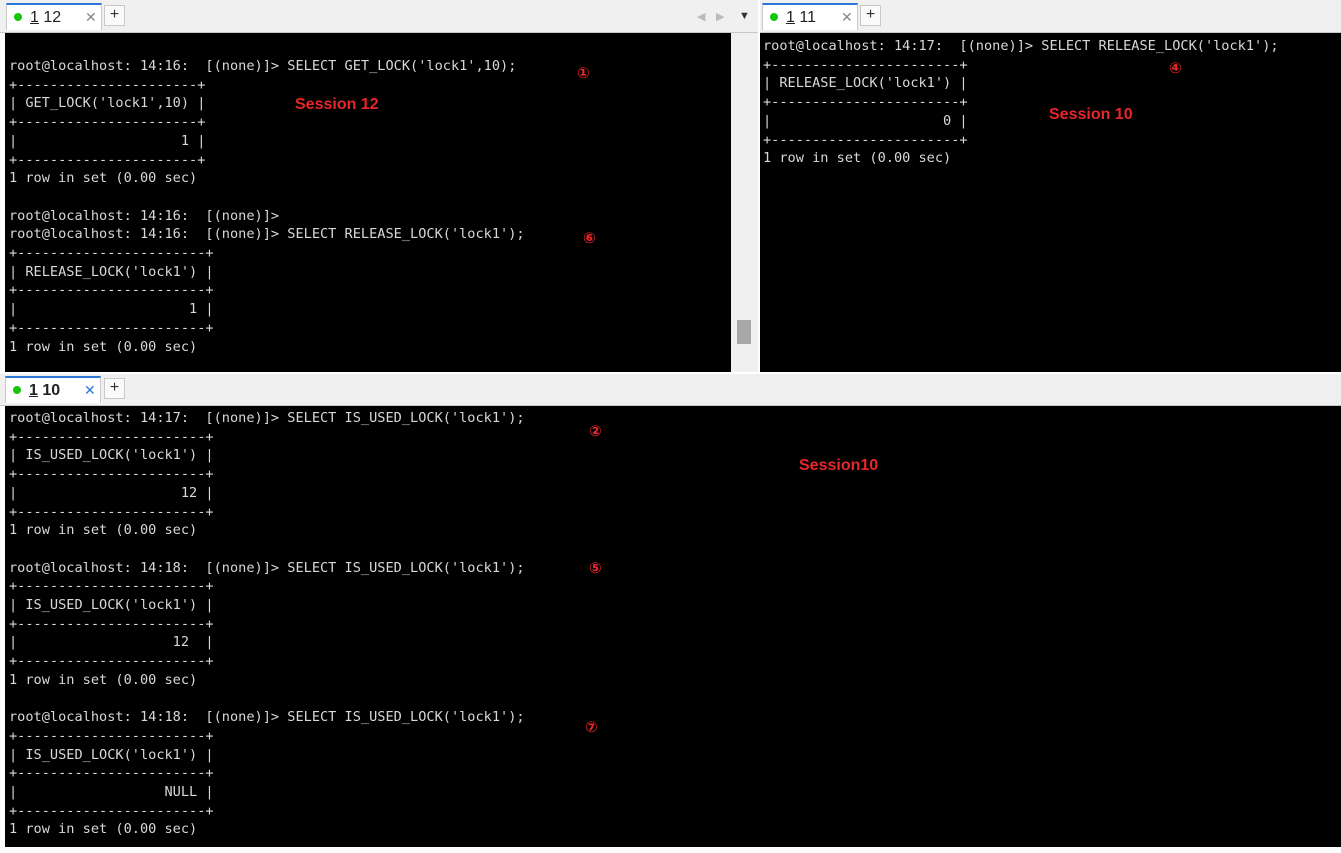 This screenshot has width=1341, height=853. What do you see at coordinates (1175, 68) in the screenshot?
I see `step-marker-4: ④` at bounding box center [1175, 68].